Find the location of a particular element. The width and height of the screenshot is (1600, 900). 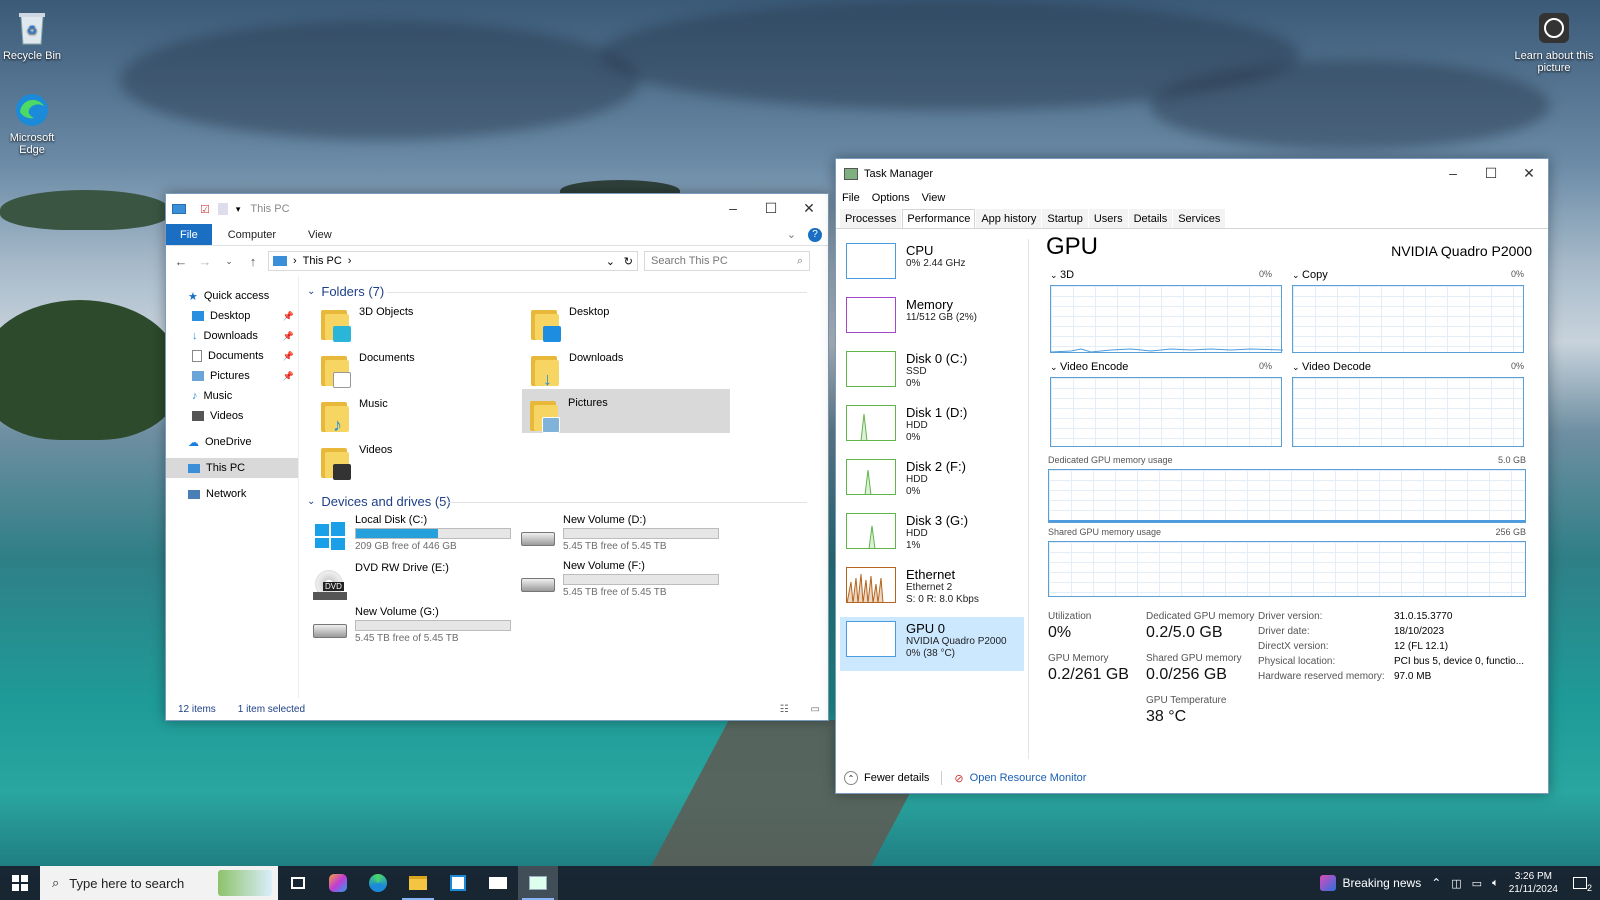

large-icons-view-icon: ▭ is located at coordinates (815, 709).